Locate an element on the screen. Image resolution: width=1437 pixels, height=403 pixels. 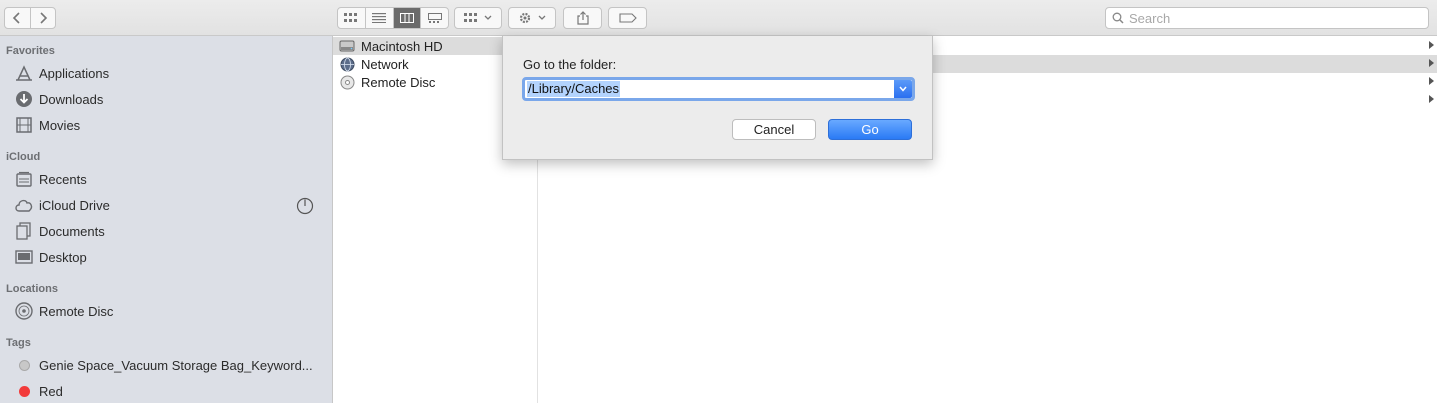
remote-disc-icon is located at coordinates (24, 311).